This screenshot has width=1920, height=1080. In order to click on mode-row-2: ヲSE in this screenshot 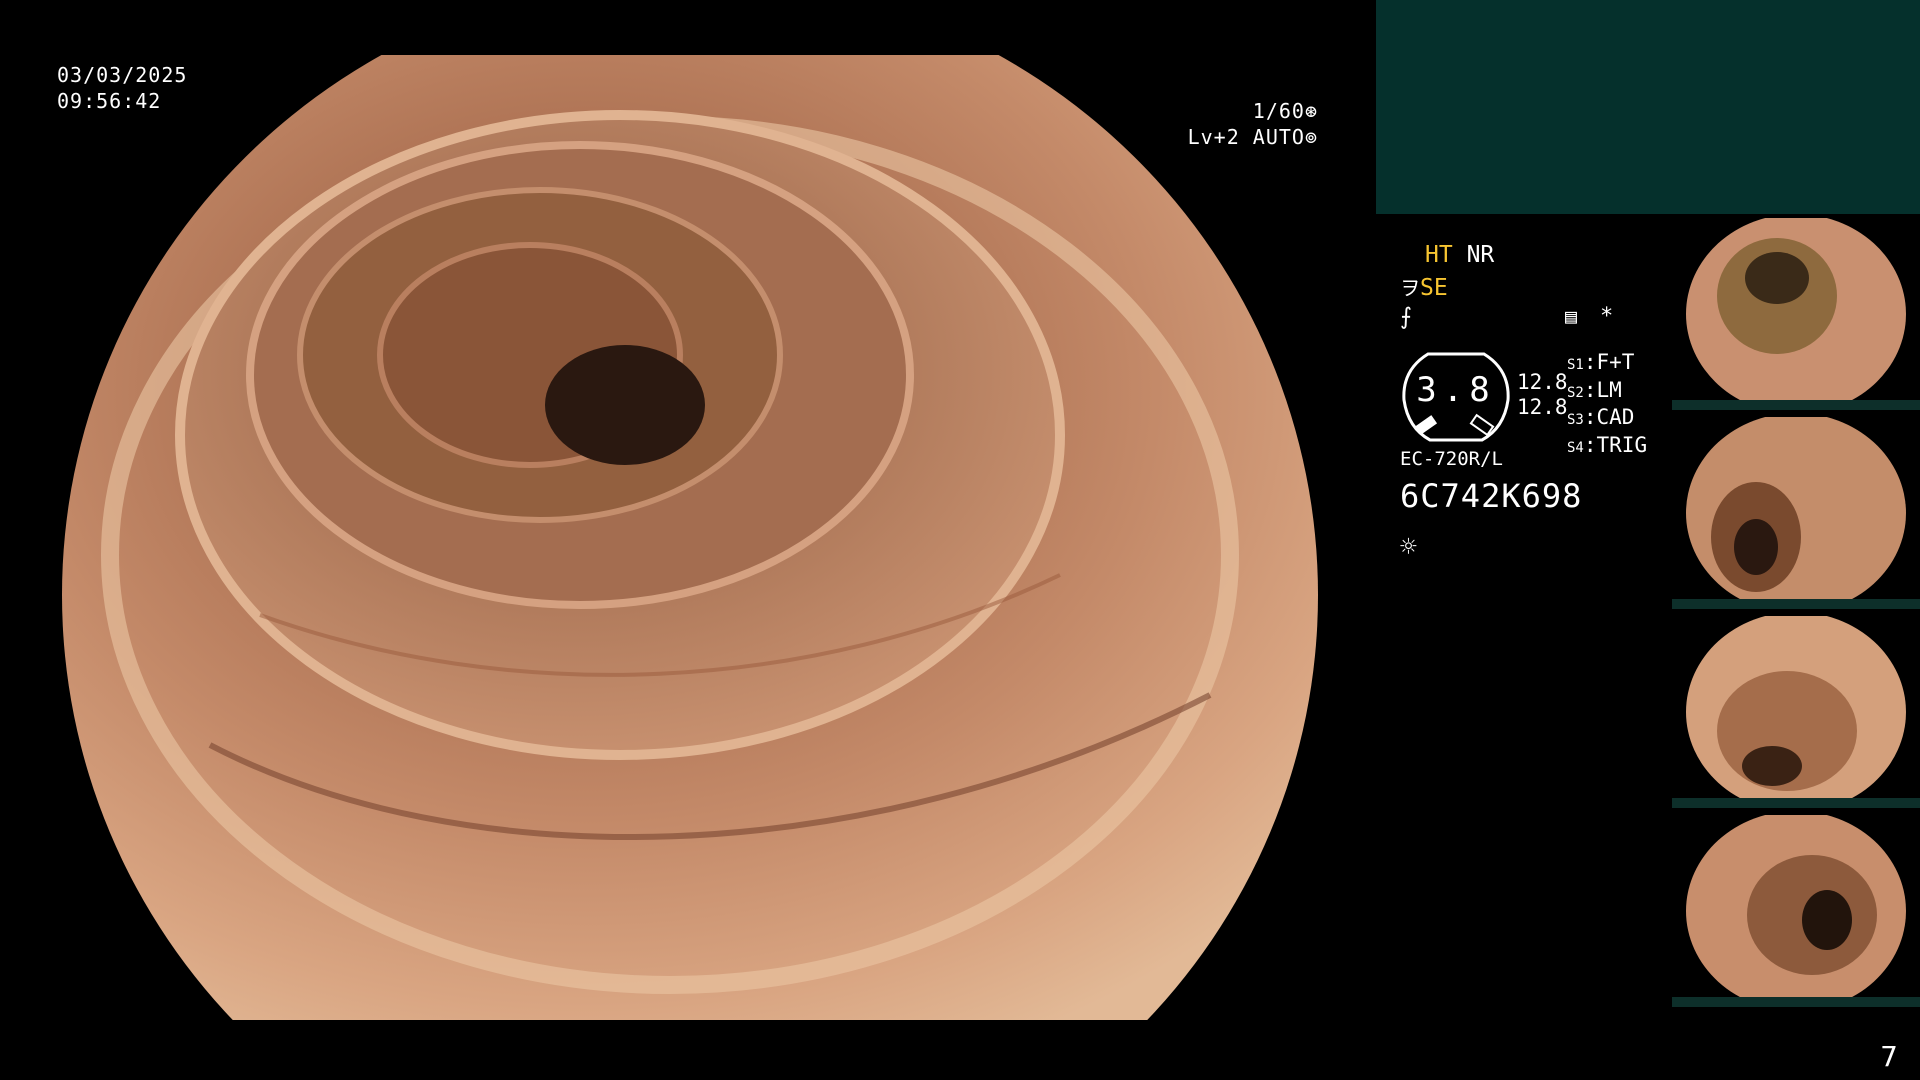, I will do `click(1424, 286)`.